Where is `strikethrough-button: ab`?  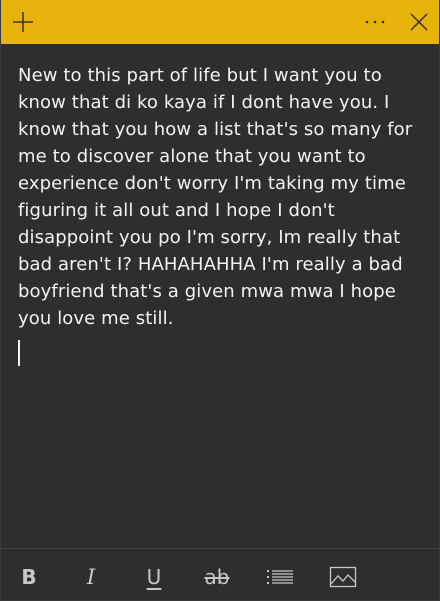
strikethrough-button: ab is located at coordinates (217, 577).